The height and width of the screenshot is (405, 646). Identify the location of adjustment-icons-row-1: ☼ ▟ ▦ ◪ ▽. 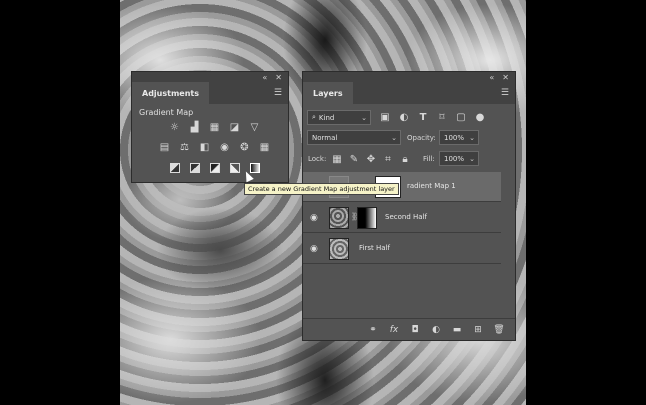
(214, 127).